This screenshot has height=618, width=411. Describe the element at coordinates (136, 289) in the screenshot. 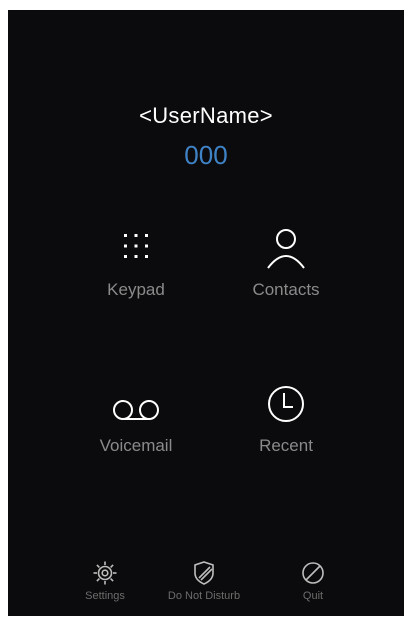

I see `keypad-label: Keypad` at that location.